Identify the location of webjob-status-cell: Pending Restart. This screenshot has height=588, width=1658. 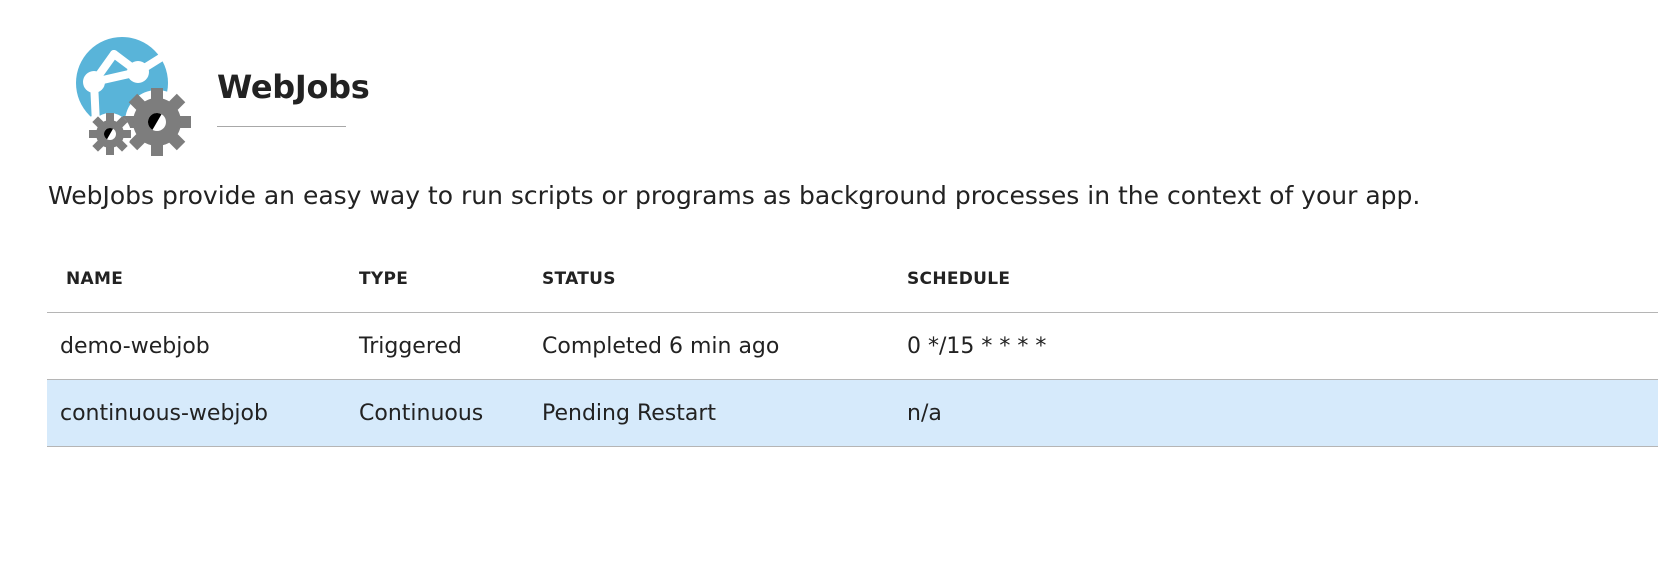
(724, 413).